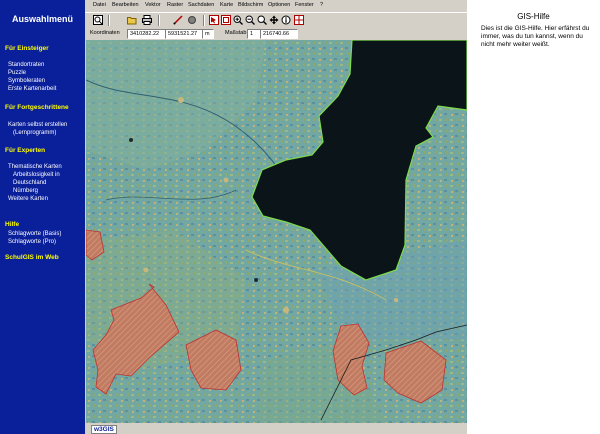 Image resolution: width=600 pixels, height=434 pixels. I want to click on nav-heading-fortgeschrittene: Für Fortgeschrittene, so click(37, 107).